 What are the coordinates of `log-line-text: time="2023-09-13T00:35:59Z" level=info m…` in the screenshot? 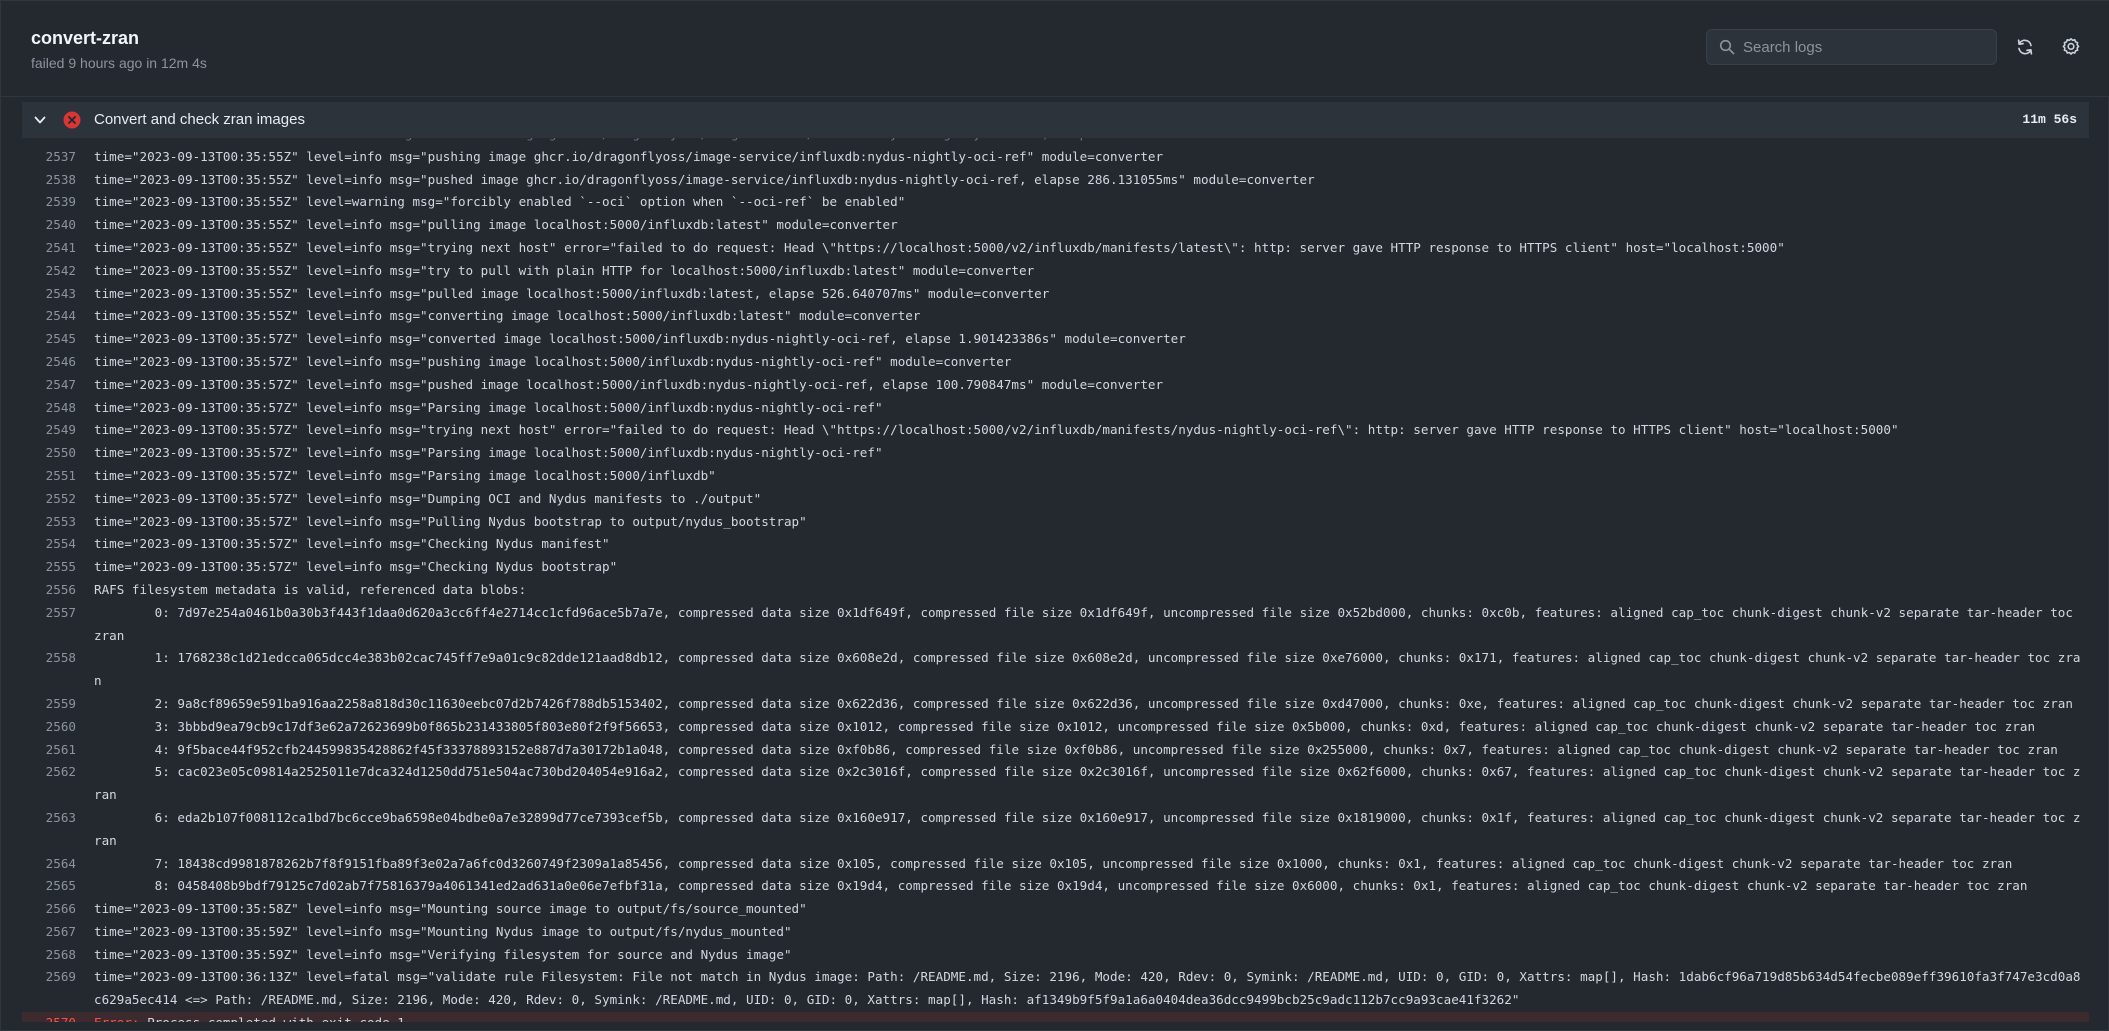 It's located at (443, 954).